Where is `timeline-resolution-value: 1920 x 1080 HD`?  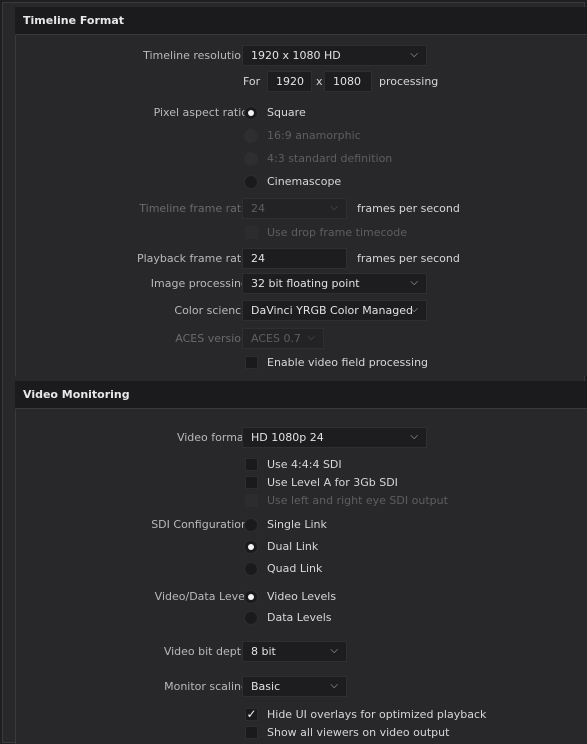
timeline-resolution-value: 1920 x 1080 HD is located at coordinates (296, 55).